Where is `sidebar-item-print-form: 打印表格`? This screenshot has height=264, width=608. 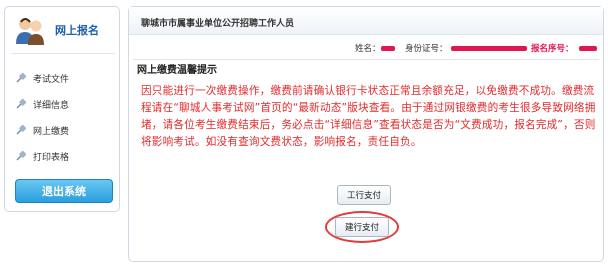
sidebar-item-print-form: 打印表格 is located at coordinates (65, 156).